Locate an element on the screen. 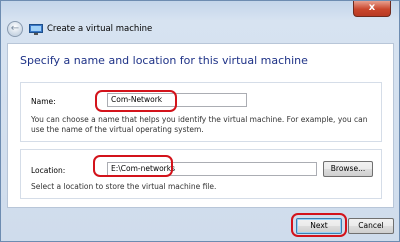 The image size is (400, 242). virtual-machine-icon is located at coordinates (36, 29).